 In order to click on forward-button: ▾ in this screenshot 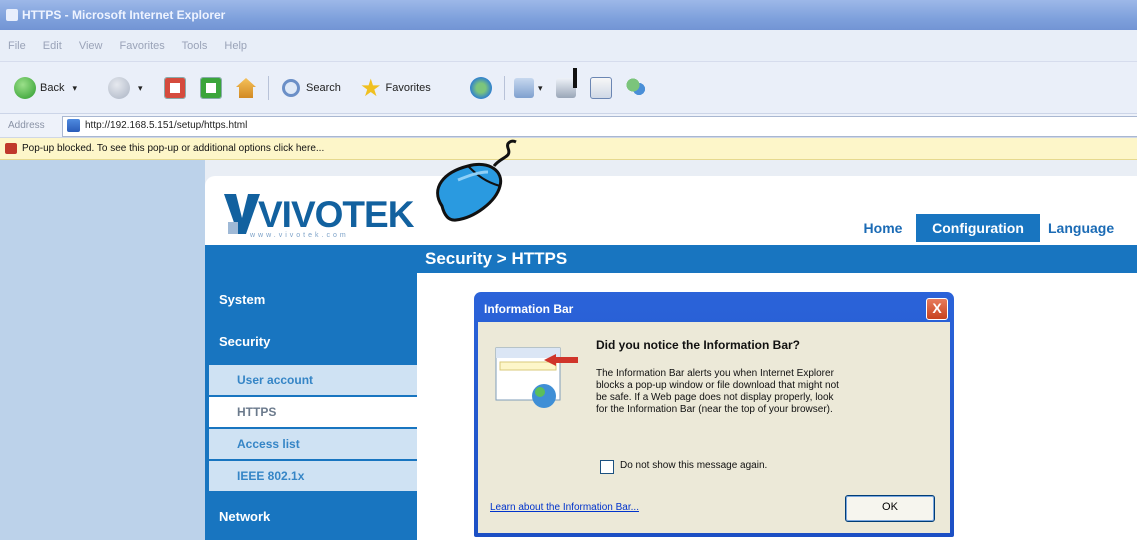, I will do `click(125, 88)`.